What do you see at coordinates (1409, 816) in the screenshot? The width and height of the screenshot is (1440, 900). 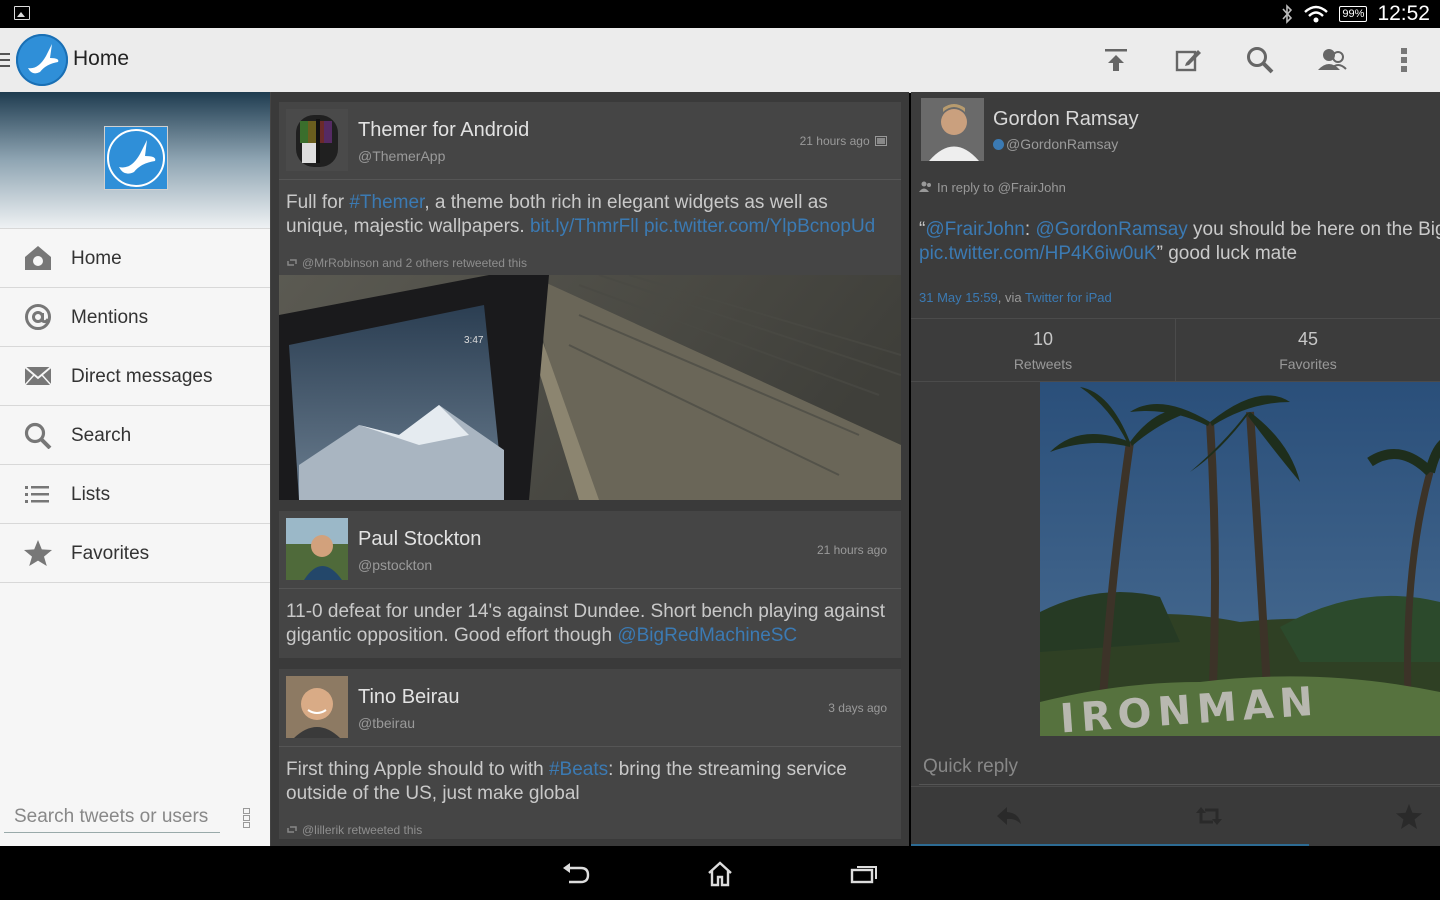 I see `star-icon` at bounding box center [1409, 816].